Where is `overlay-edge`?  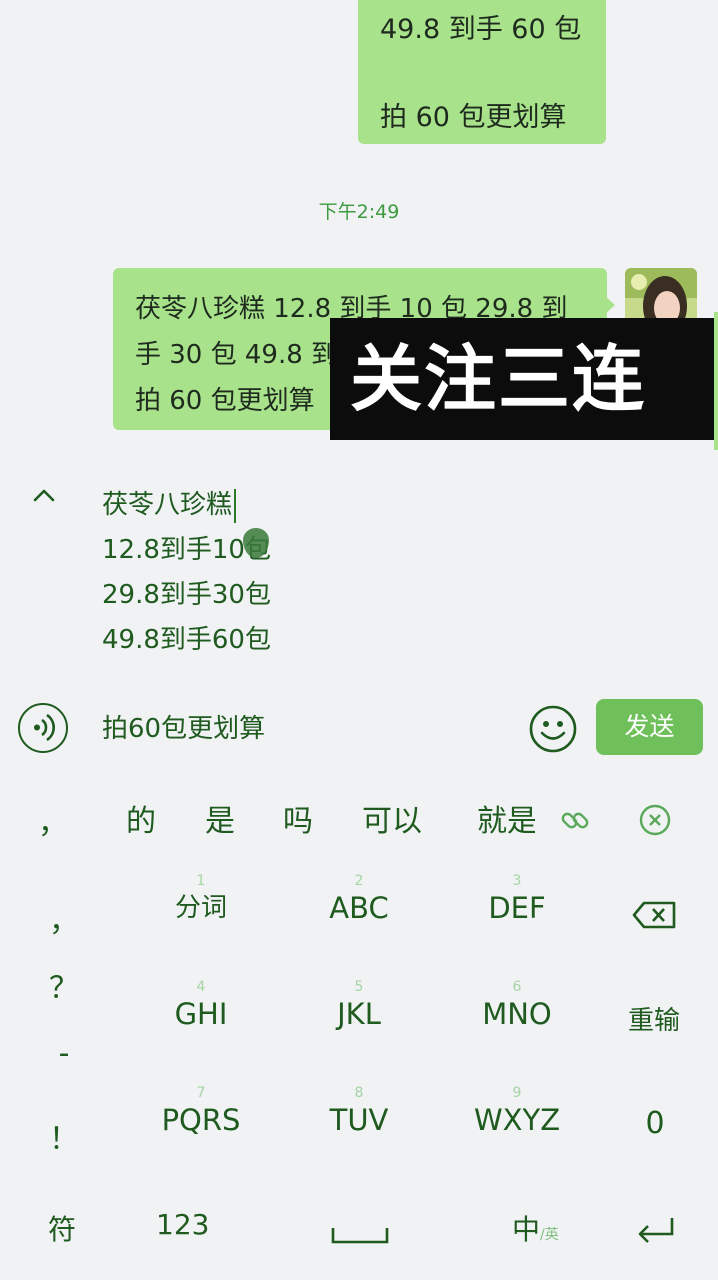 overlay-edge is located at coordinates (716, 381).